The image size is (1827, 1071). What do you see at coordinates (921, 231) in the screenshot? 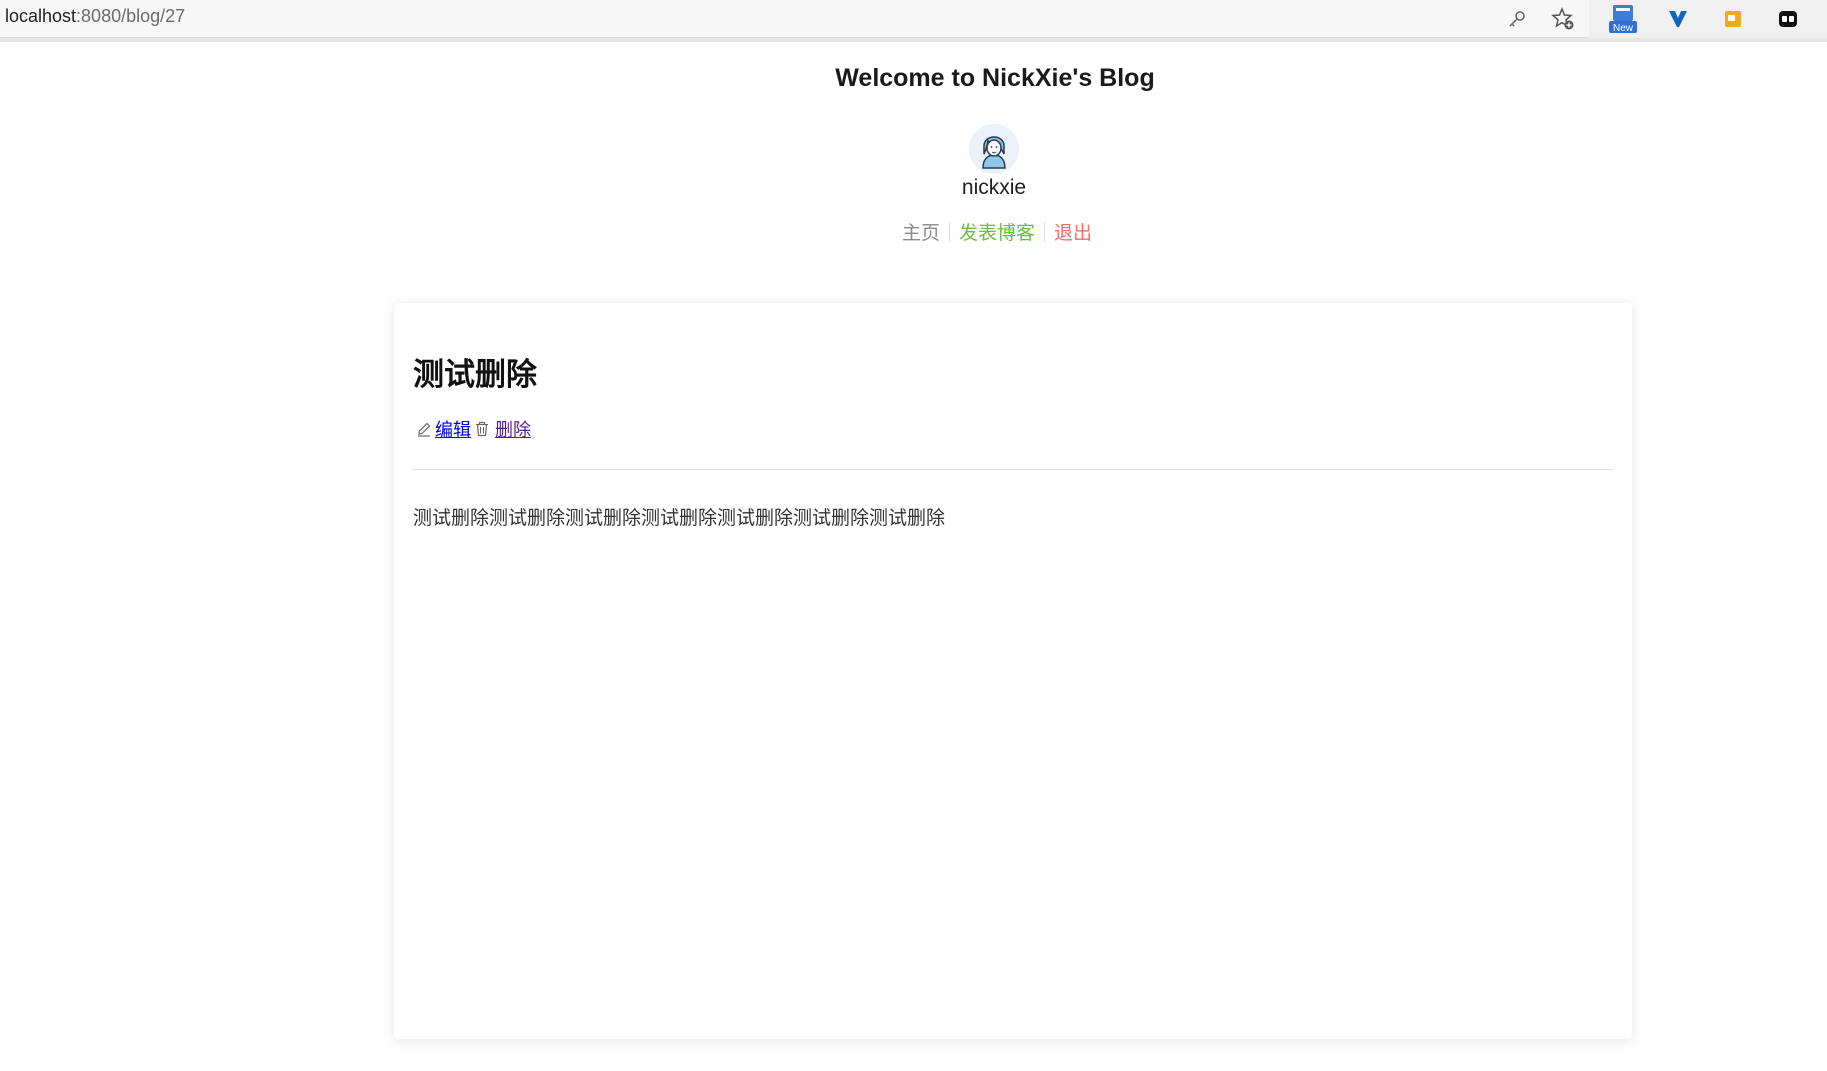
I see `nav-home-link: 主页` at bounding box center [921, 231].